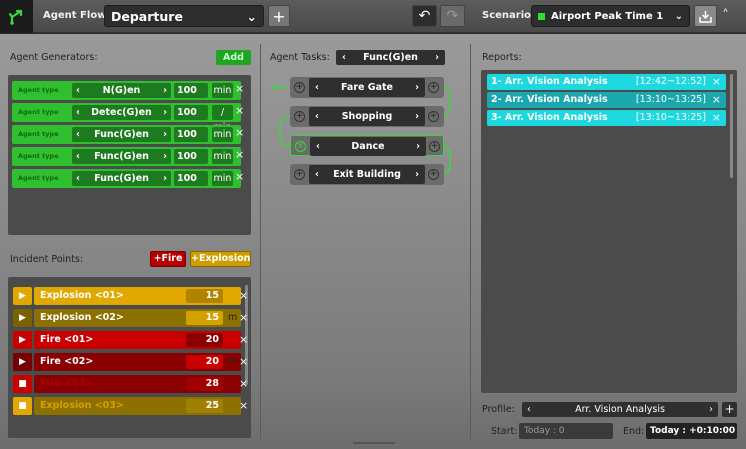 Image resolution: width=746 pixels, height=449 pixels. I want to click on chevron-up-icon: ˄, so click(725, 16).